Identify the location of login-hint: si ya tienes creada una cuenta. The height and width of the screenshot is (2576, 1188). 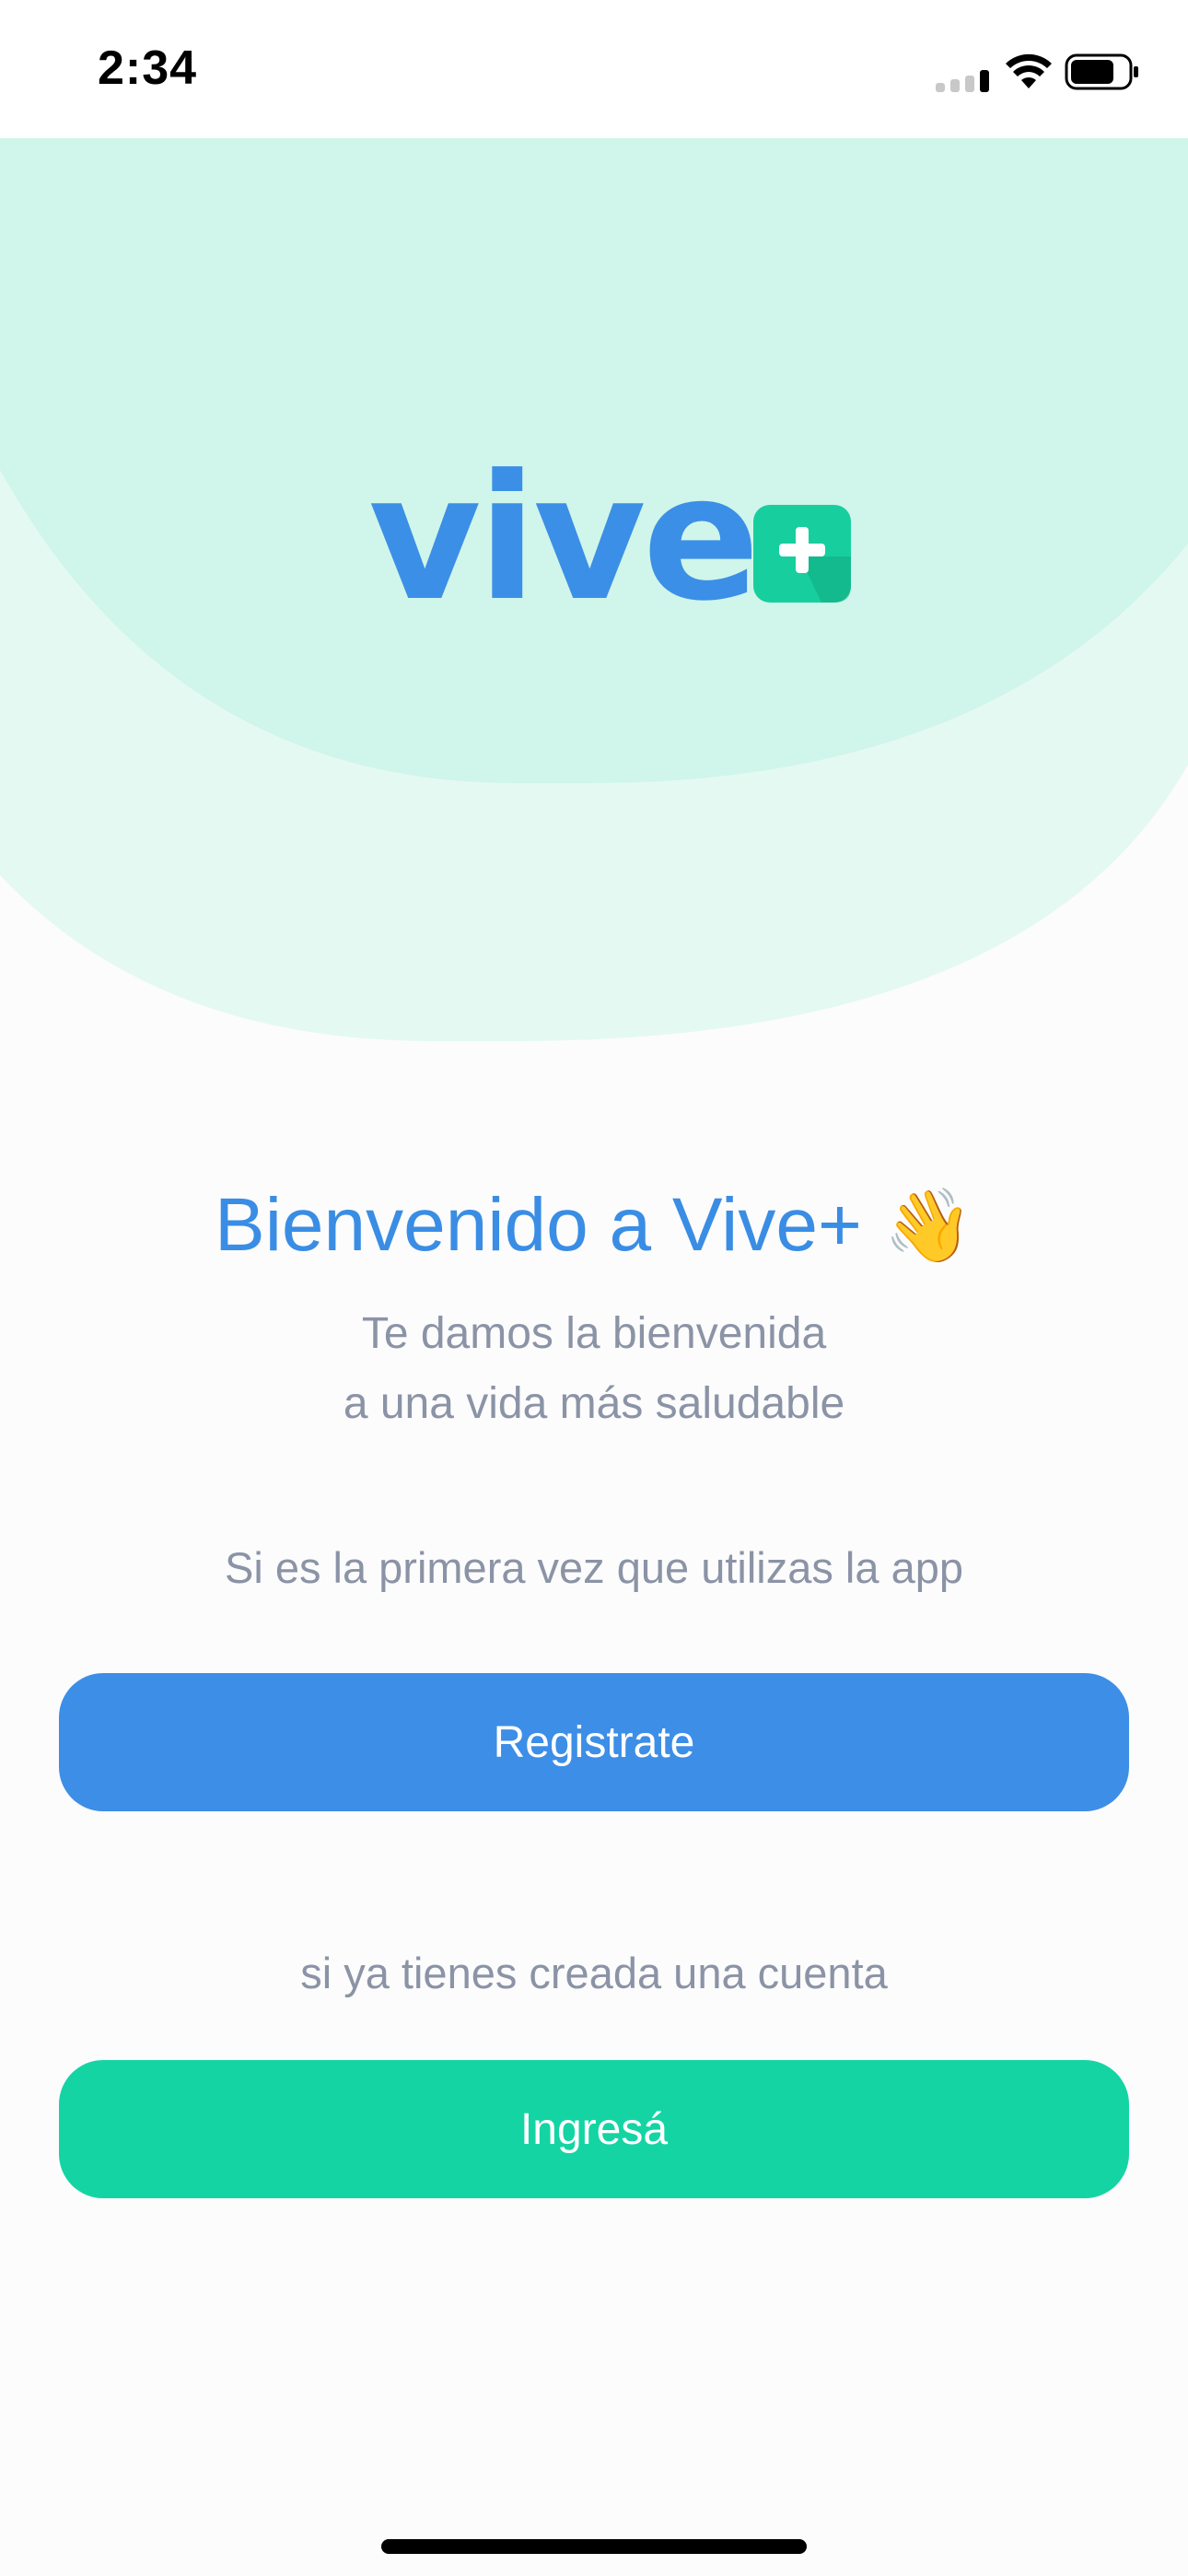
(594, 1973).